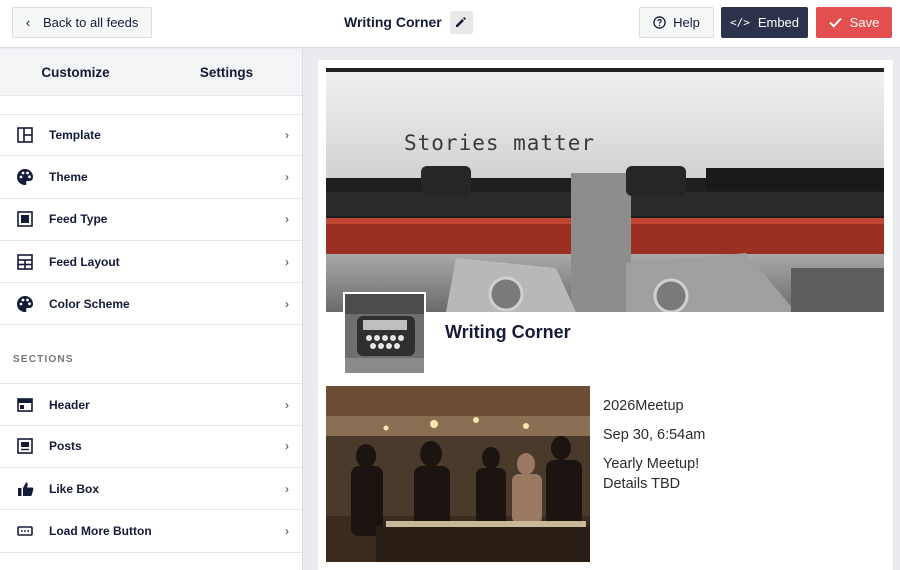 The width and height of the screenshot is (900, 570). I want to click on feed-title-group: Writing Corner, so click(408, 22).